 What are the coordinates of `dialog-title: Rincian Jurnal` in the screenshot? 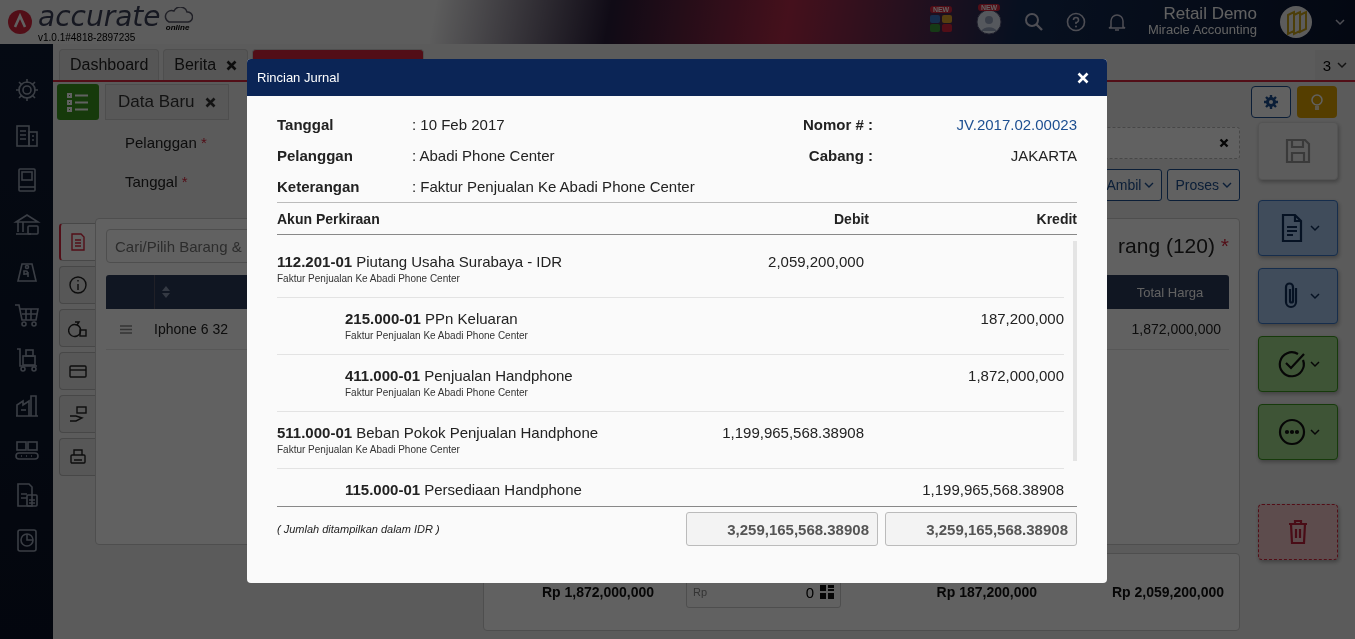 It's located at (298, 77).